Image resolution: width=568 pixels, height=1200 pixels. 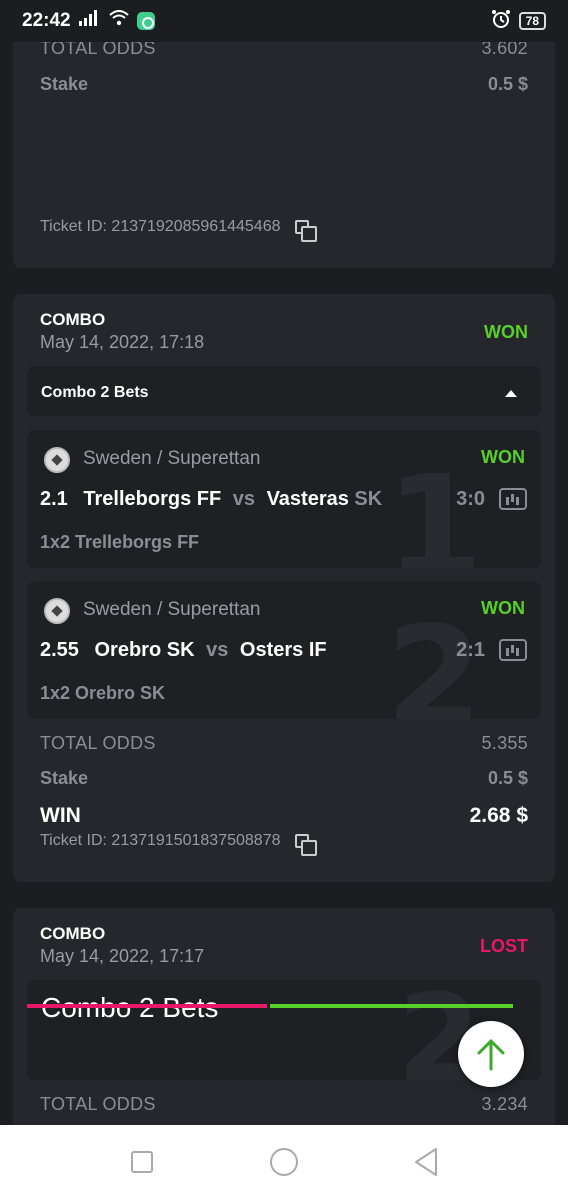 What do you see at coordinates (501, 21) in the screenshot?
I see `alarm-icon` at bounding box center [501, 21].